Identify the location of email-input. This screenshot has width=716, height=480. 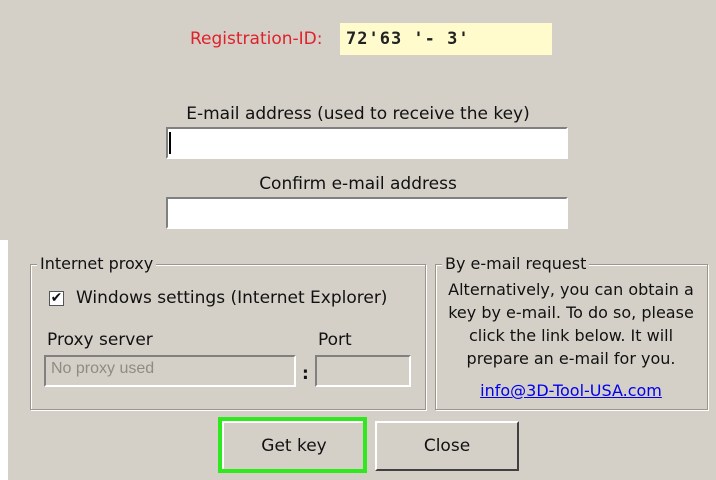
(367, 143).